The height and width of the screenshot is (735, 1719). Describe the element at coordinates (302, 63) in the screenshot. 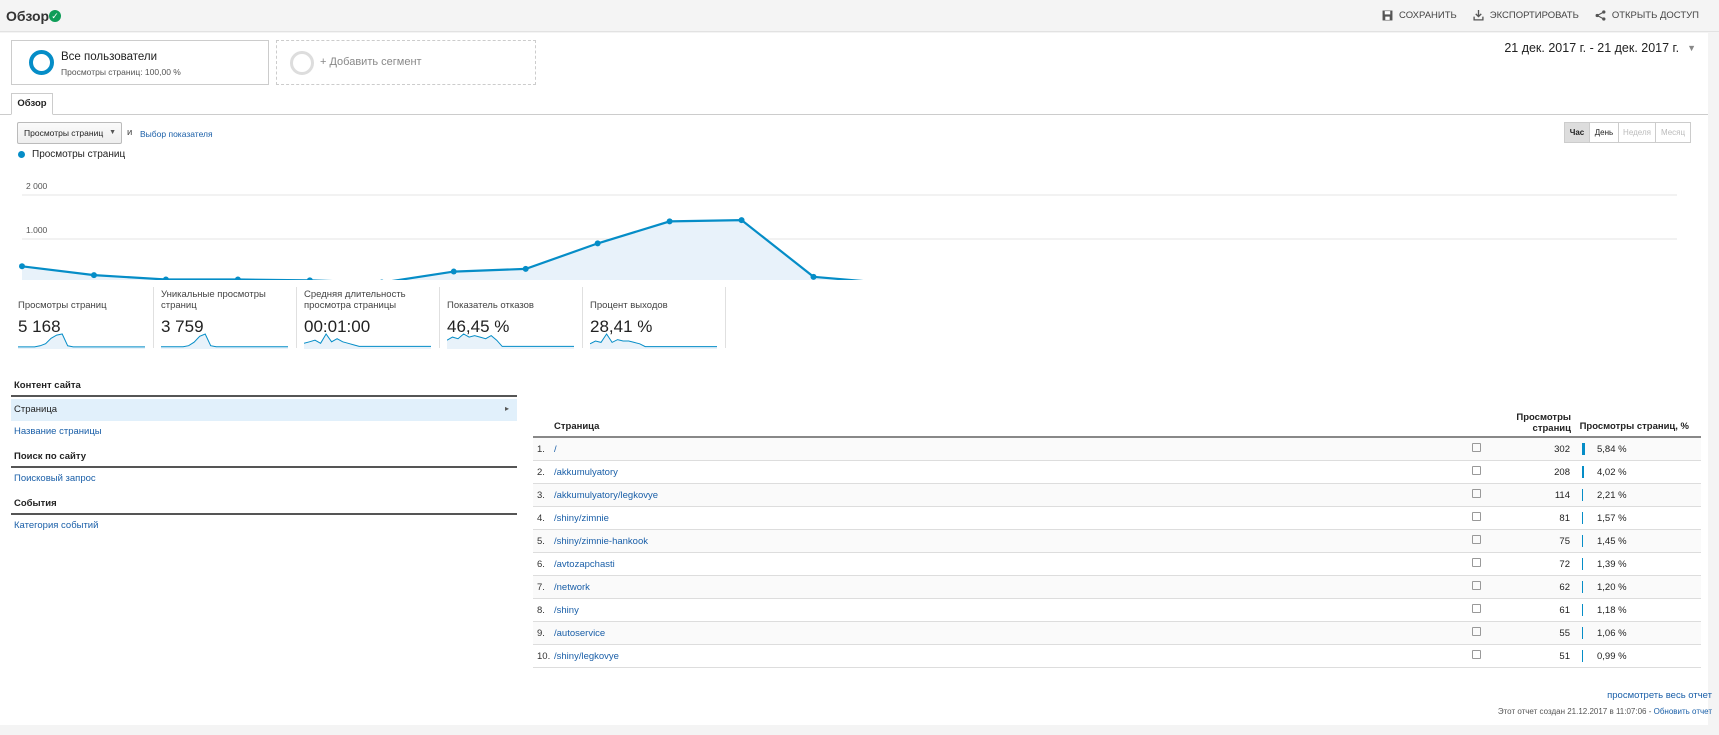

I see `add-segment-ring-icon` at that location.